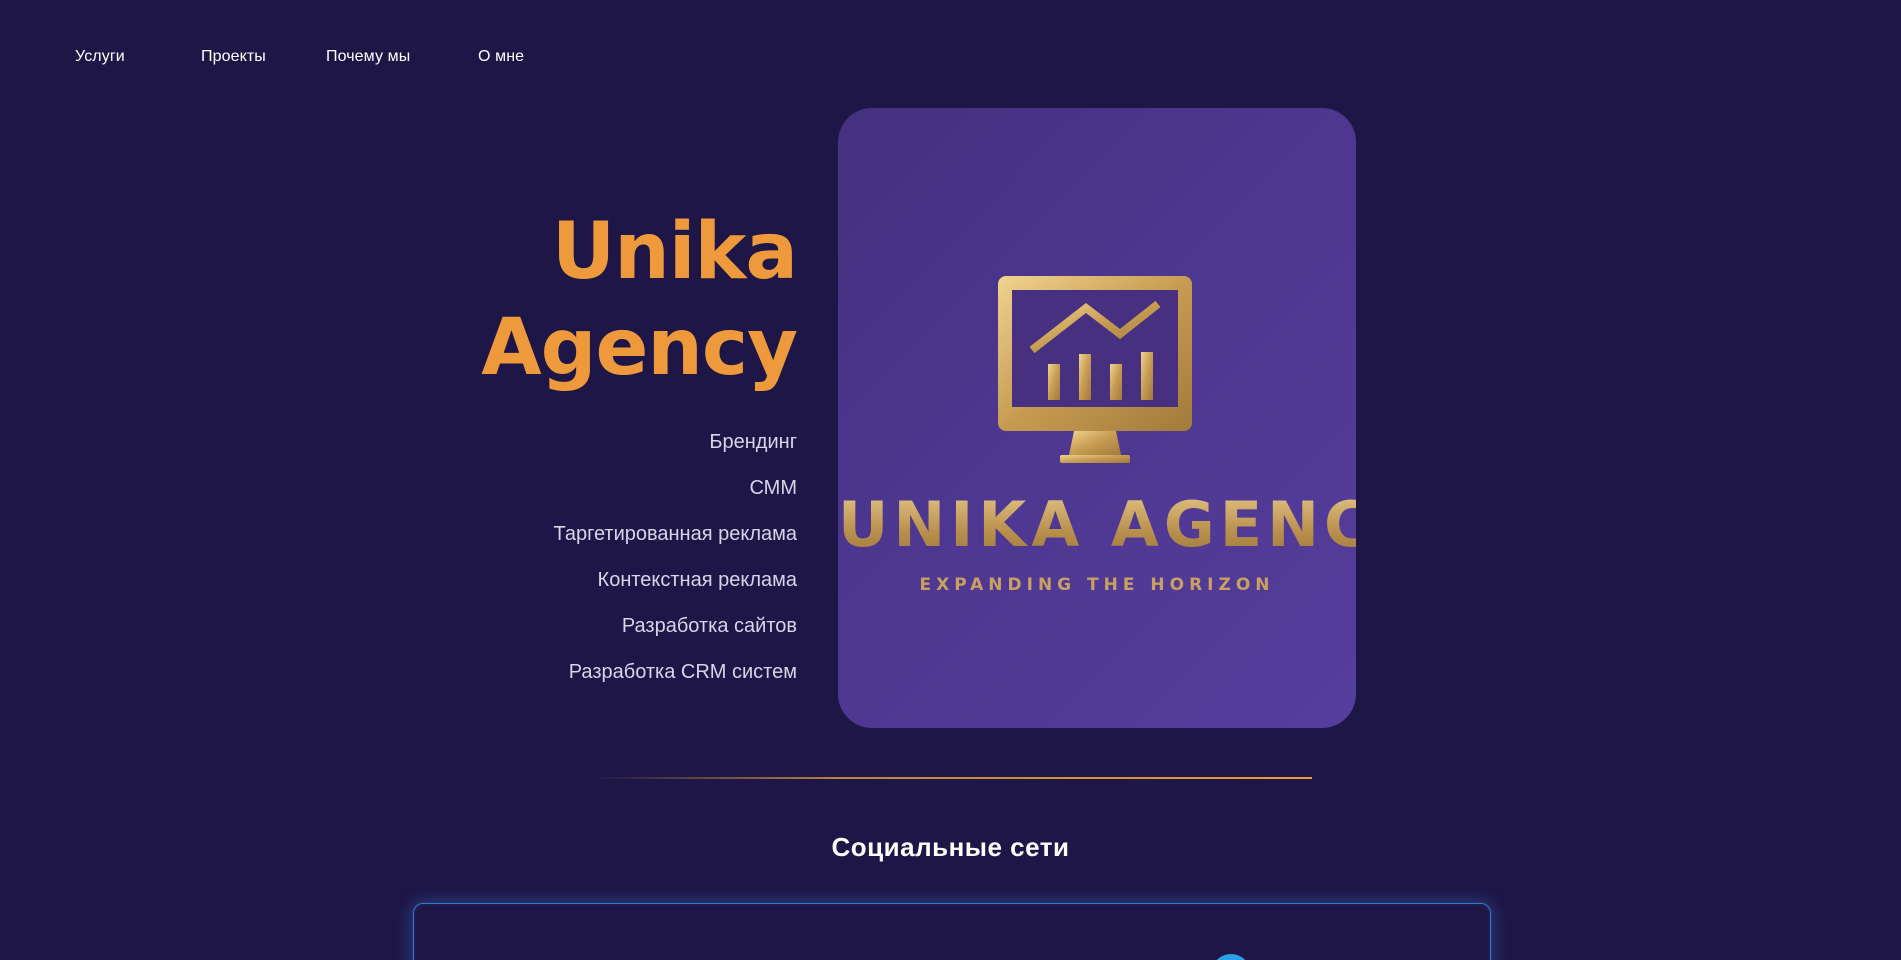 This screenshot has width=1901, height=960. Describe the element at coordinates (501, 57) in the screenshot. I see `nav-link-about: О мне` at that location.